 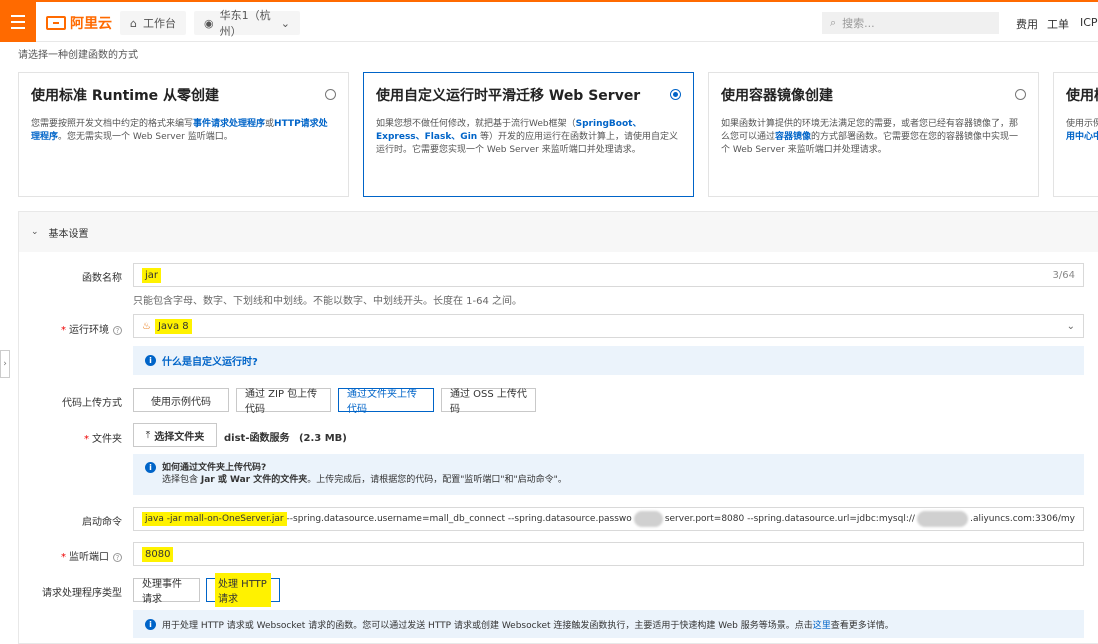 I want to click on search-icon: ⌕, so click(x=833, y=22).